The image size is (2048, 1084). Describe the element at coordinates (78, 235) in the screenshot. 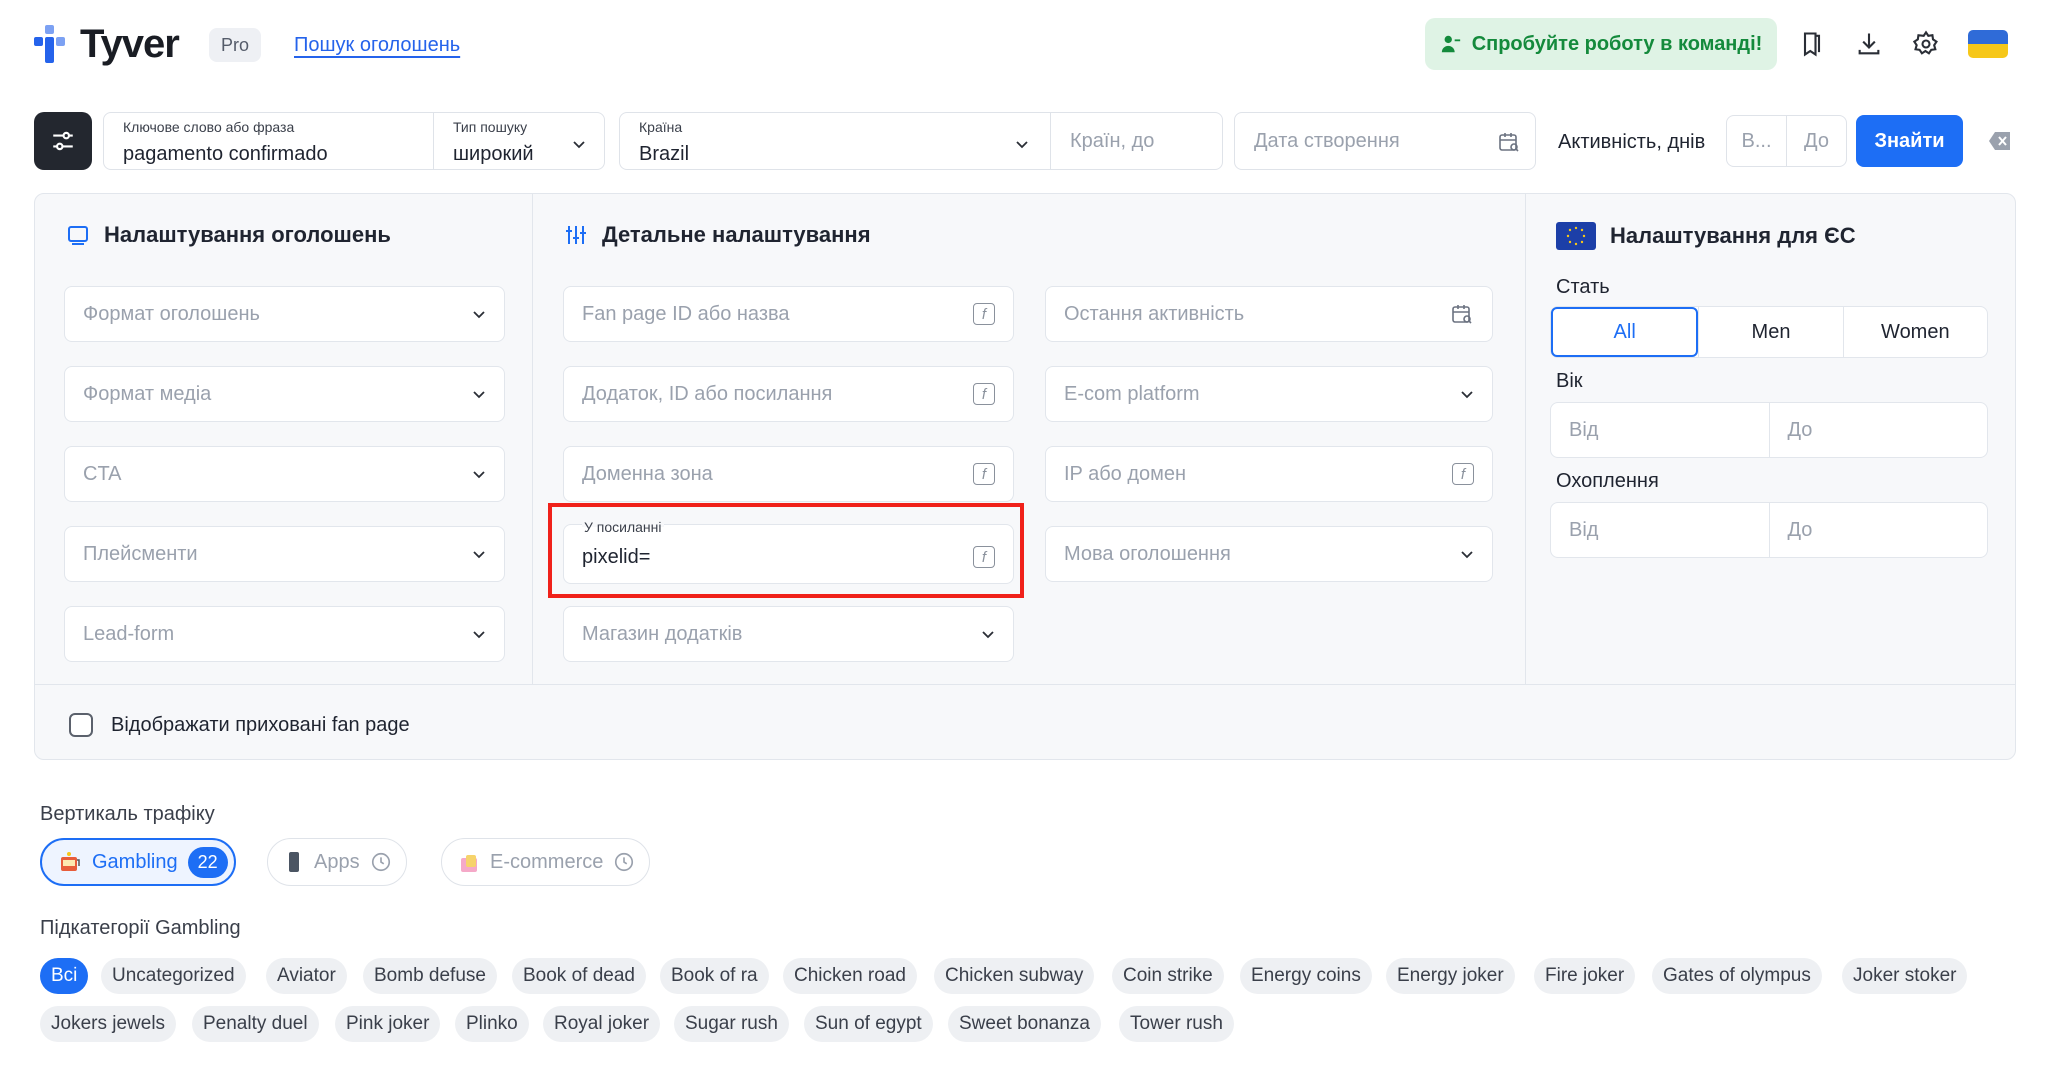

I see `monitor-icon` at that location.